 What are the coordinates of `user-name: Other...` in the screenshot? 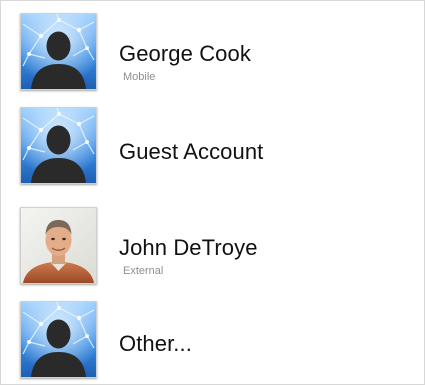 It's located at (155, 343).